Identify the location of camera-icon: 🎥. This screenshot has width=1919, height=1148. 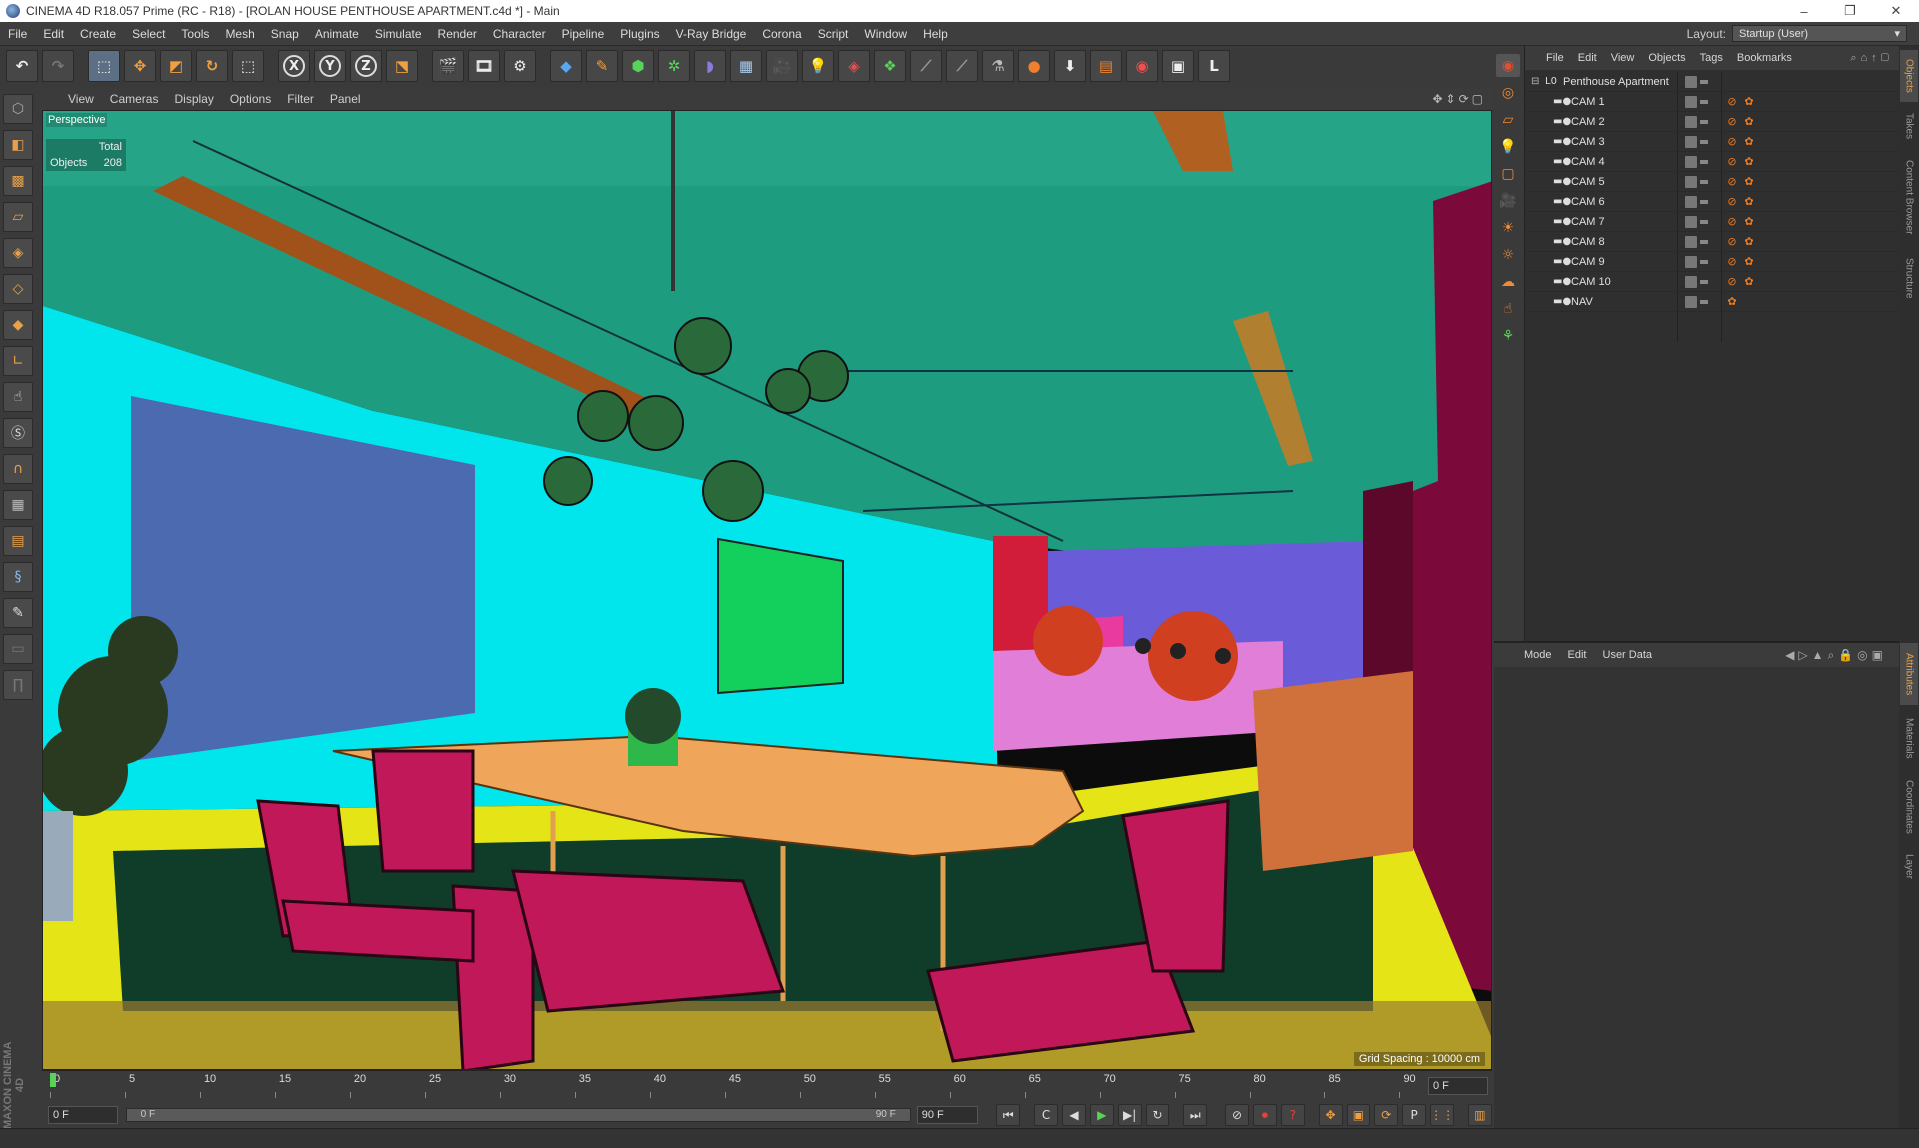
(782, 66).